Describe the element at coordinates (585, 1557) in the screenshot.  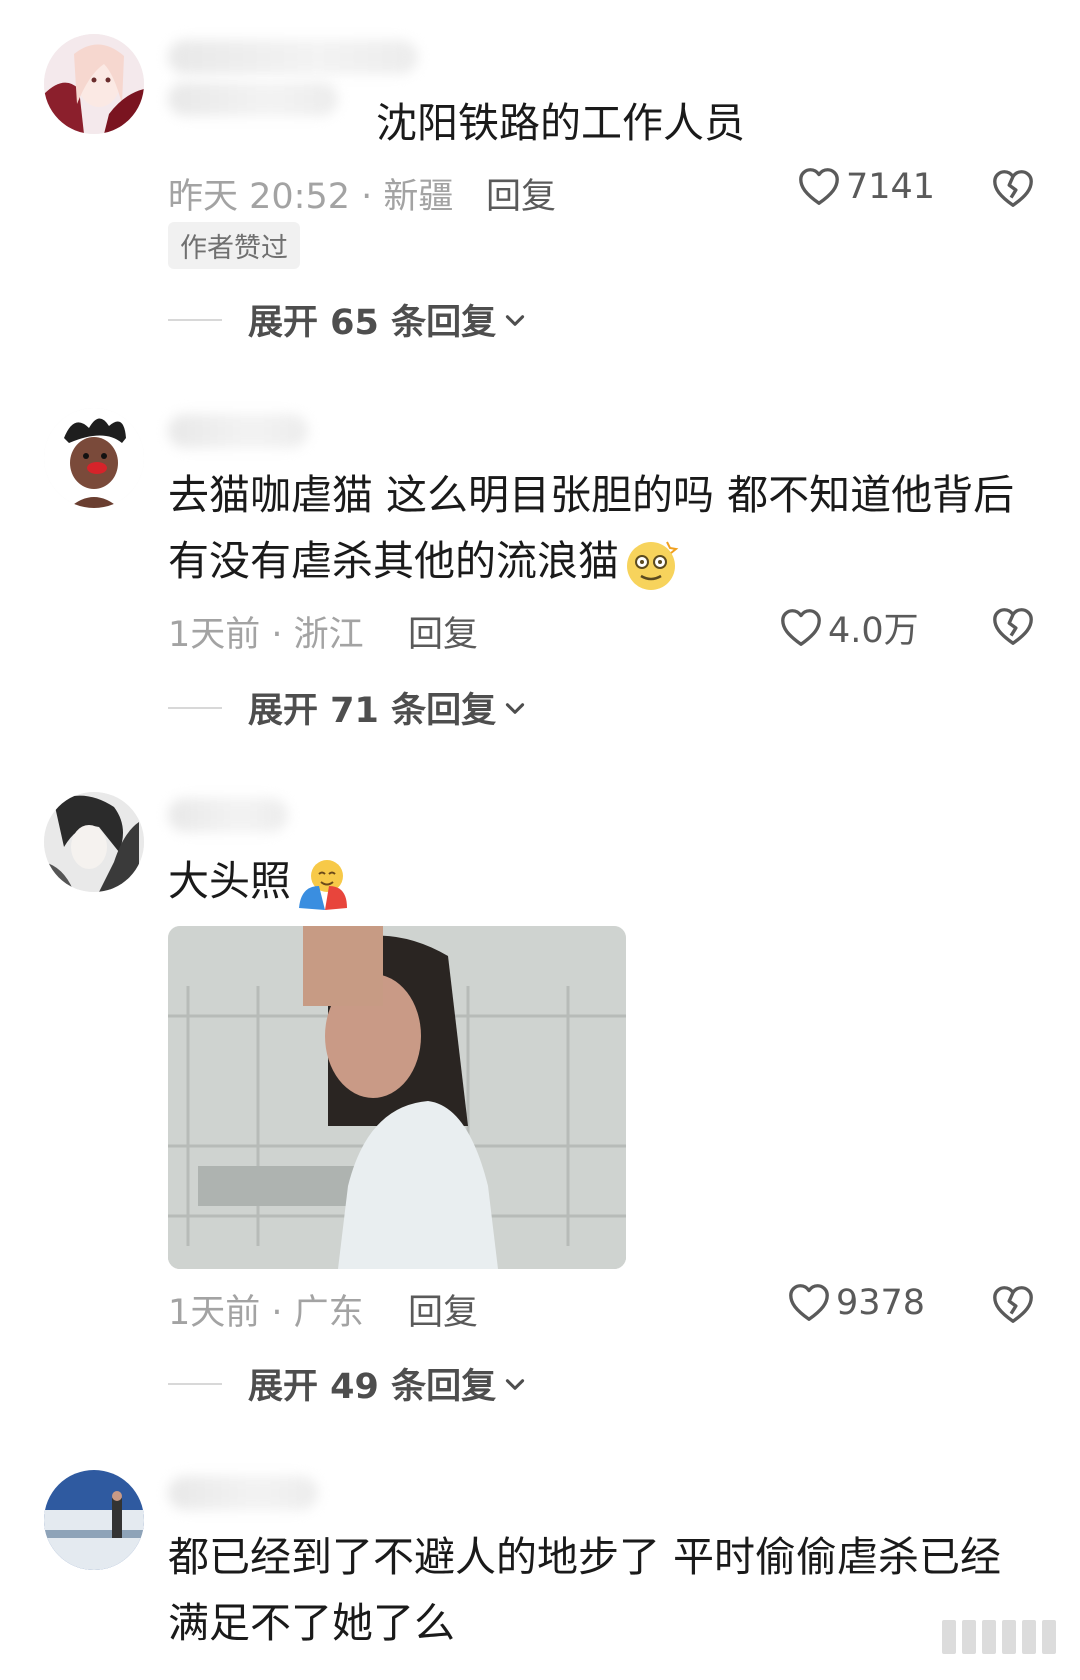
I see `comment-text-line: 都已经到了不避人的地步了 平时偷偷虐杀已经` at that location.